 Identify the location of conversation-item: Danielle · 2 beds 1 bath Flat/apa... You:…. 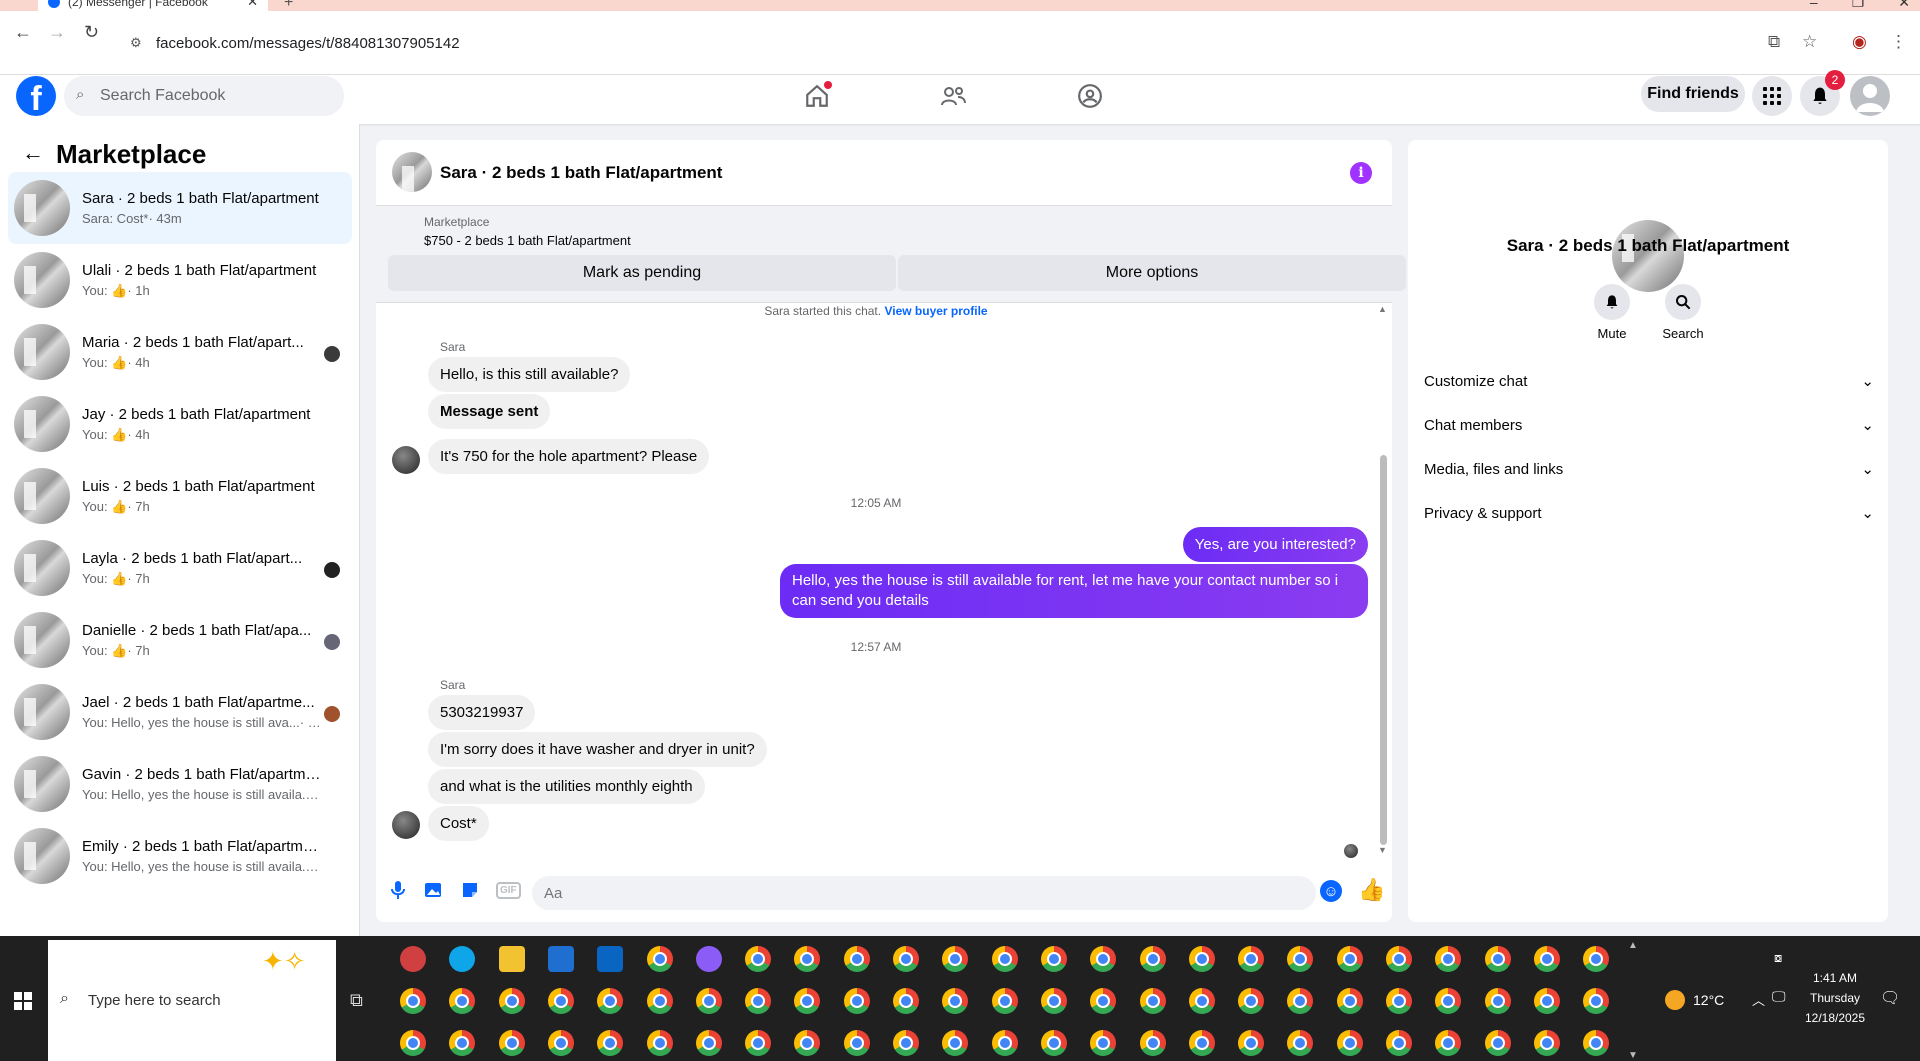
(180, 640).